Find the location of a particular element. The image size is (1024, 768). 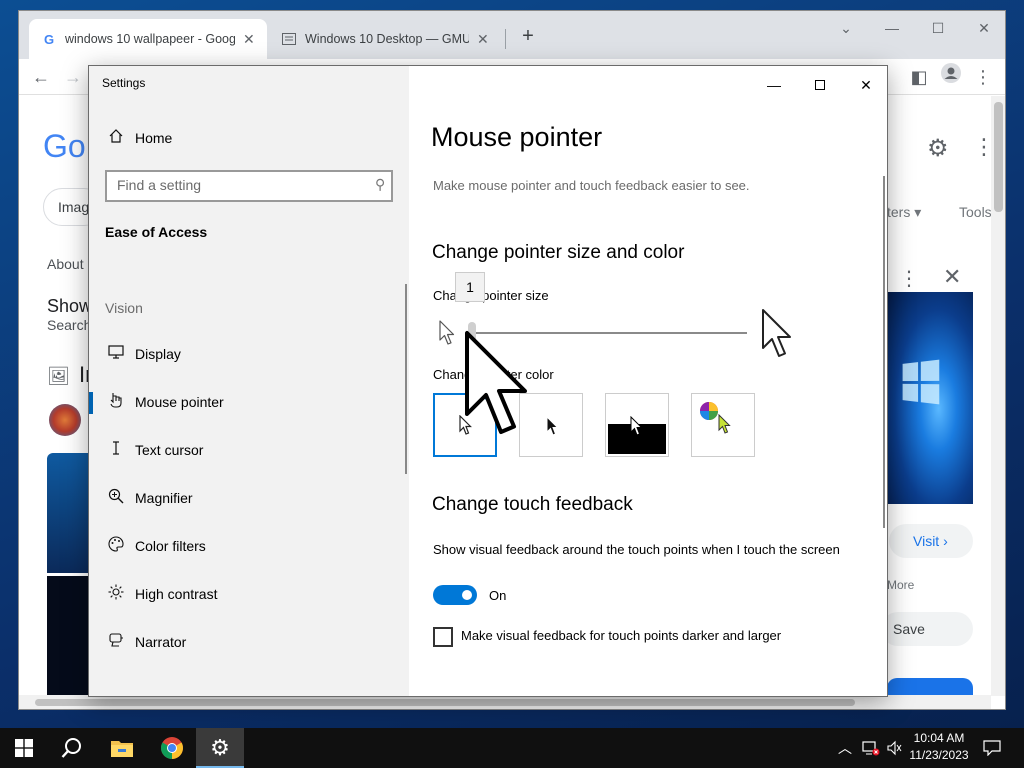

narrator-icon is located at coordinates (116, 642).